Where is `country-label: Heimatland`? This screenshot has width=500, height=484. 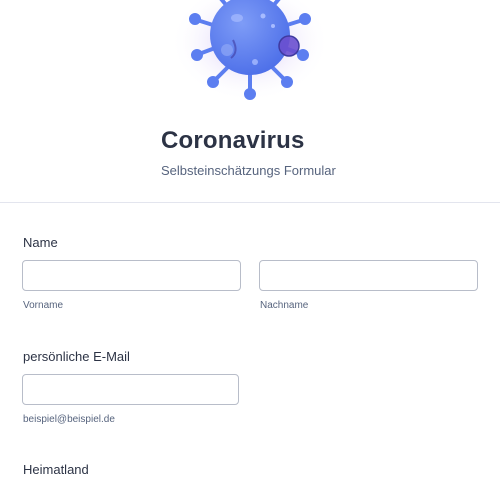 country-label: Heimatland is located at coordinates (56, 469).